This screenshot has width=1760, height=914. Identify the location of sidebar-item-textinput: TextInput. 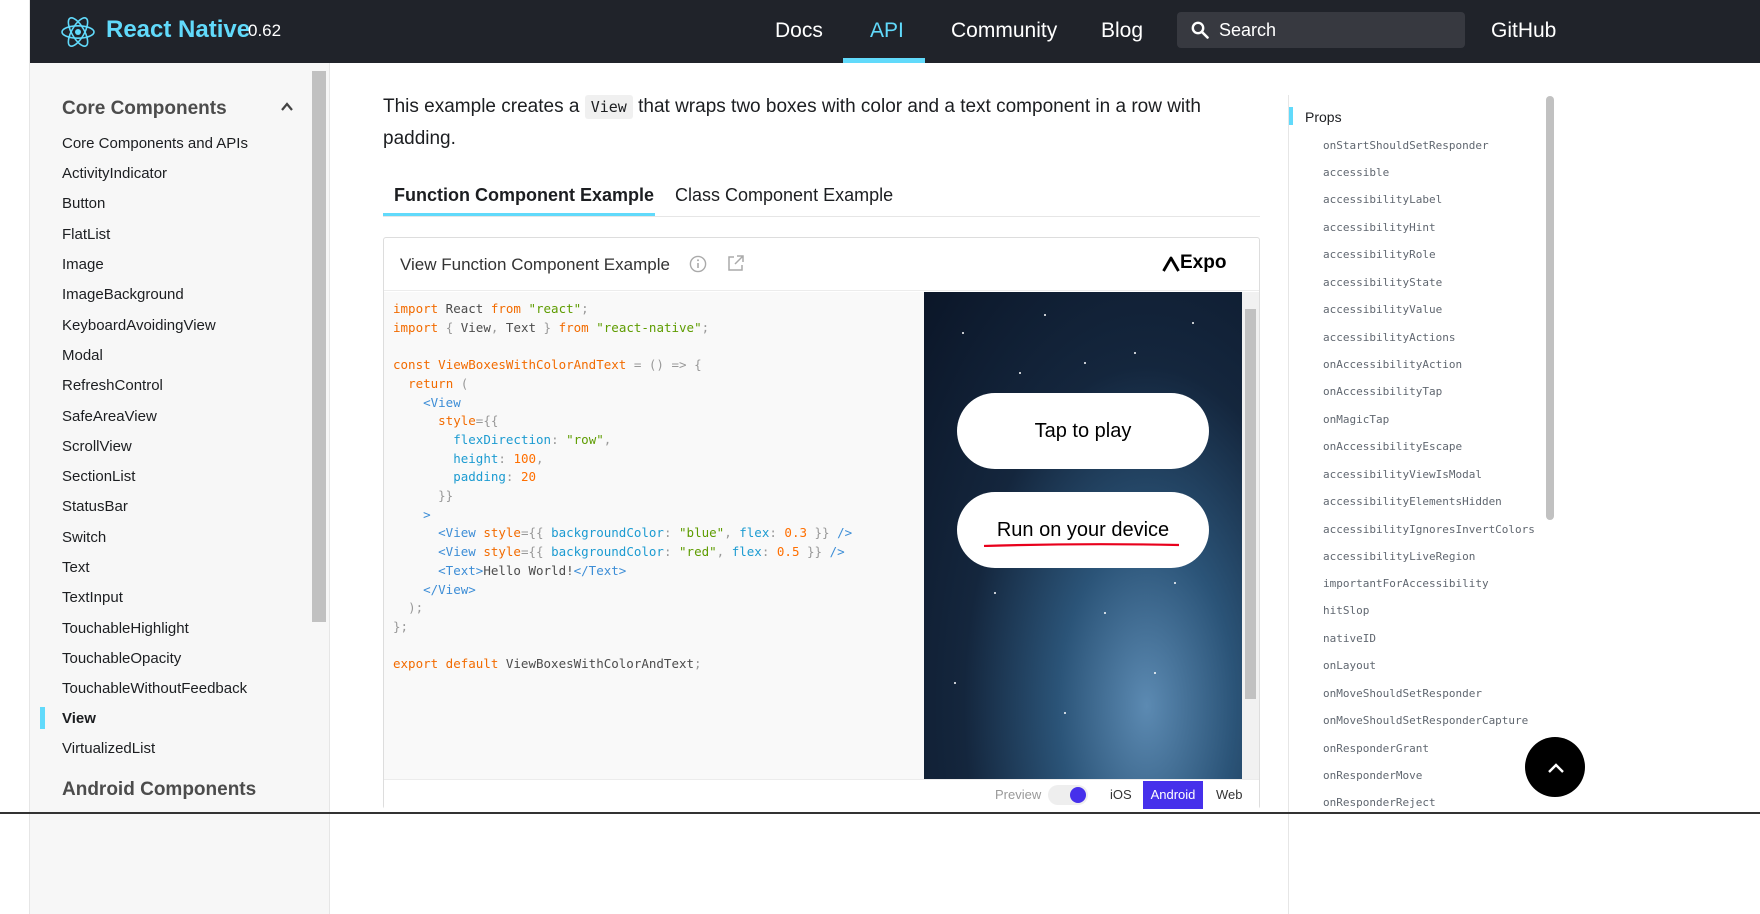
(92, 597).